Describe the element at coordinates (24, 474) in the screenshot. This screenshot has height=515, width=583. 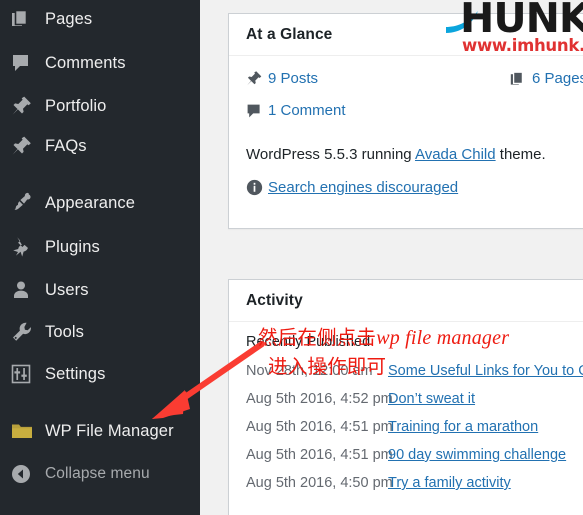
I see `chevron-left-circle-icon` at that location.